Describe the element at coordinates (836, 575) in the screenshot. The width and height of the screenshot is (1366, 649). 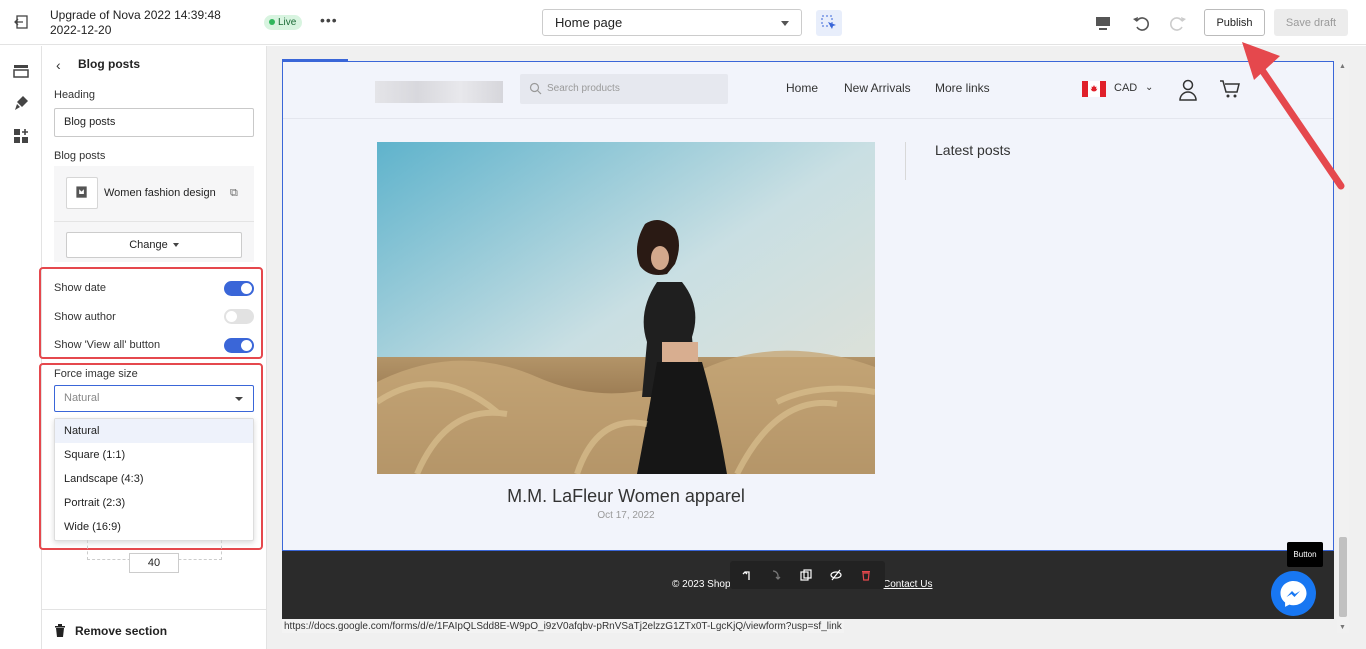
I see `hide-icon` at that location.